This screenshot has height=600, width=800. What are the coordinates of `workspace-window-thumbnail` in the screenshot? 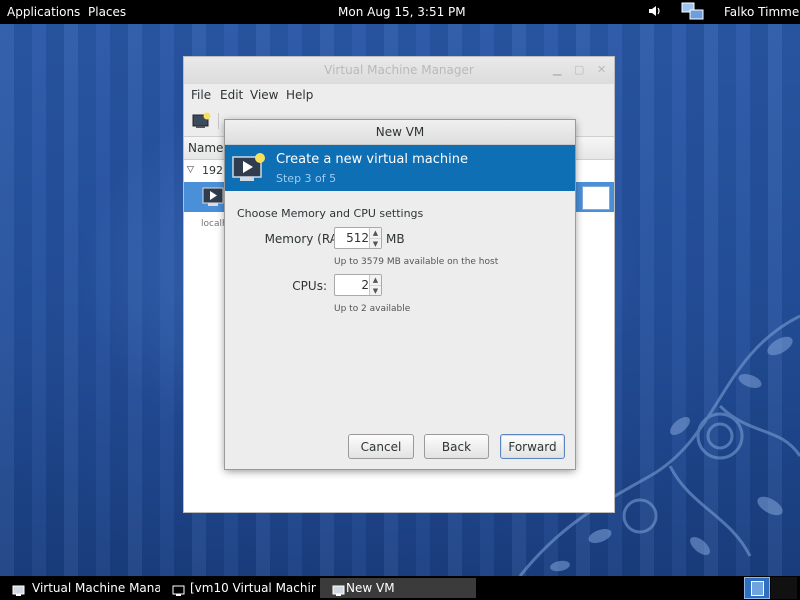 It's located at (757, 588).